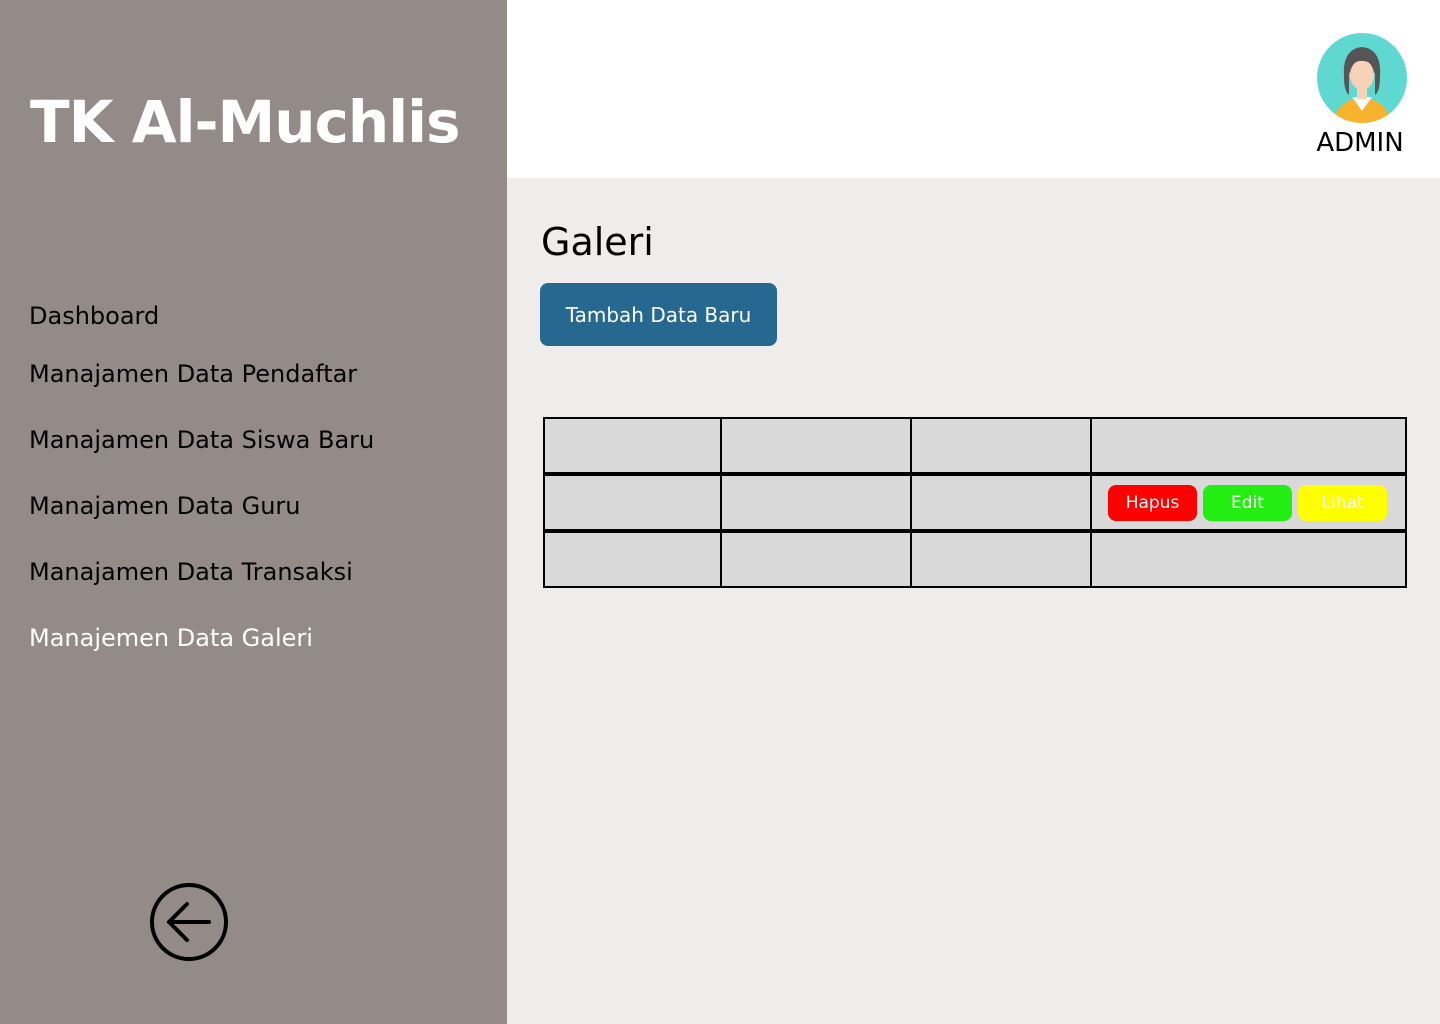 The height and width of the screenshot is (1024, 1440). What do you see at coordinates (1342, 502) in the screenshot?
I see `view-button: Lihat` at bounding box center [1342, 502].